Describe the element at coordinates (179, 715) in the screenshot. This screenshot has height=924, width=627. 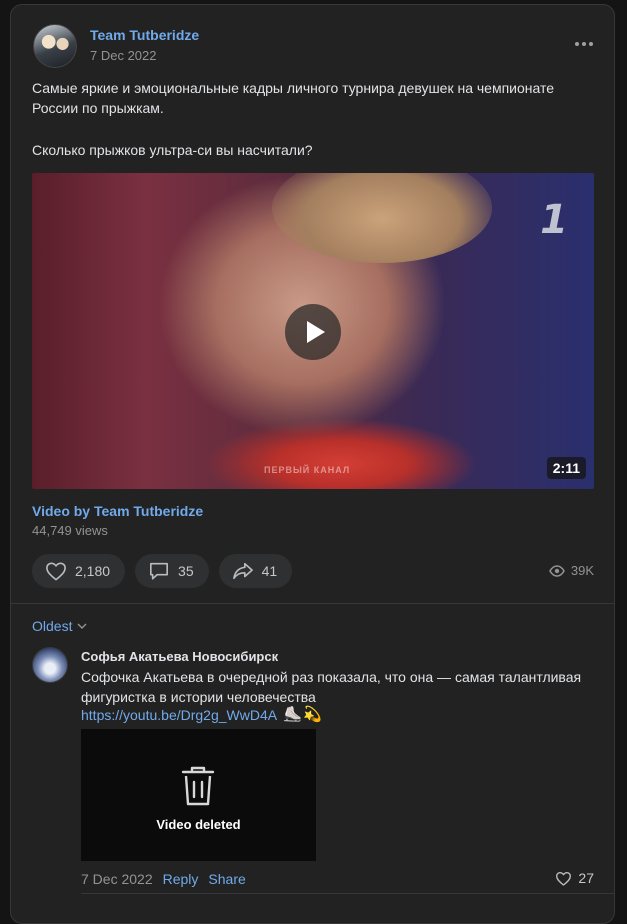
I see `comment-link: https://youtu.be/Drg2g_WwD4A` at that location.